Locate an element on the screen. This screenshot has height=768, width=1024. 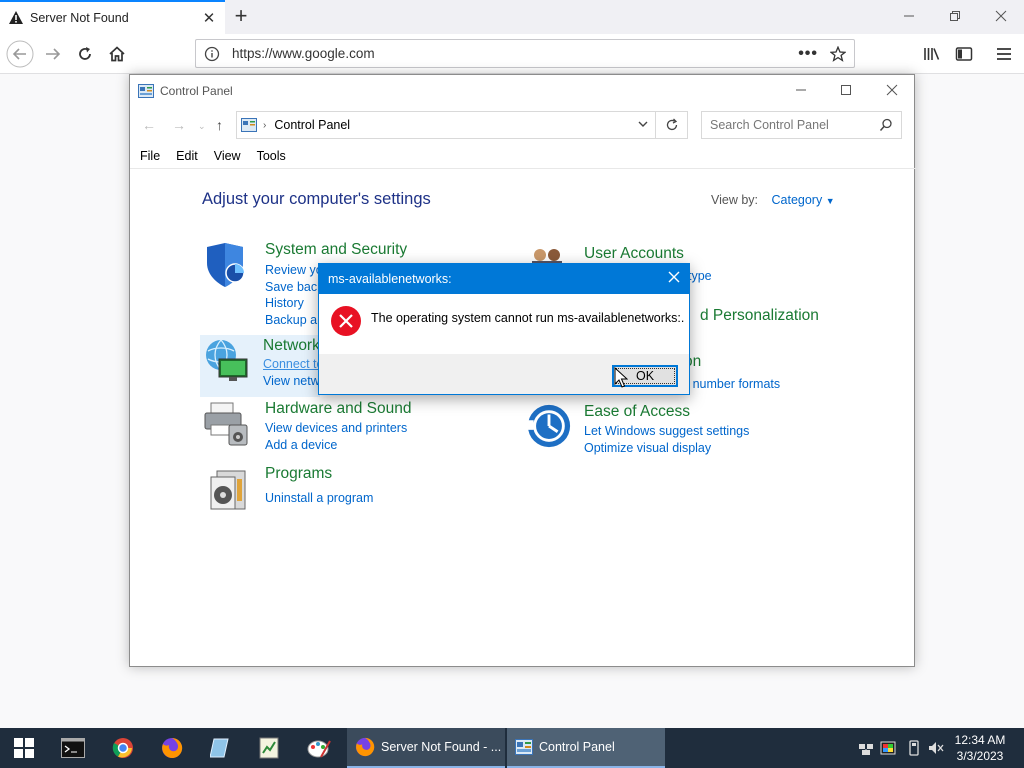
category-link: type is located at coordinates (700, 276).